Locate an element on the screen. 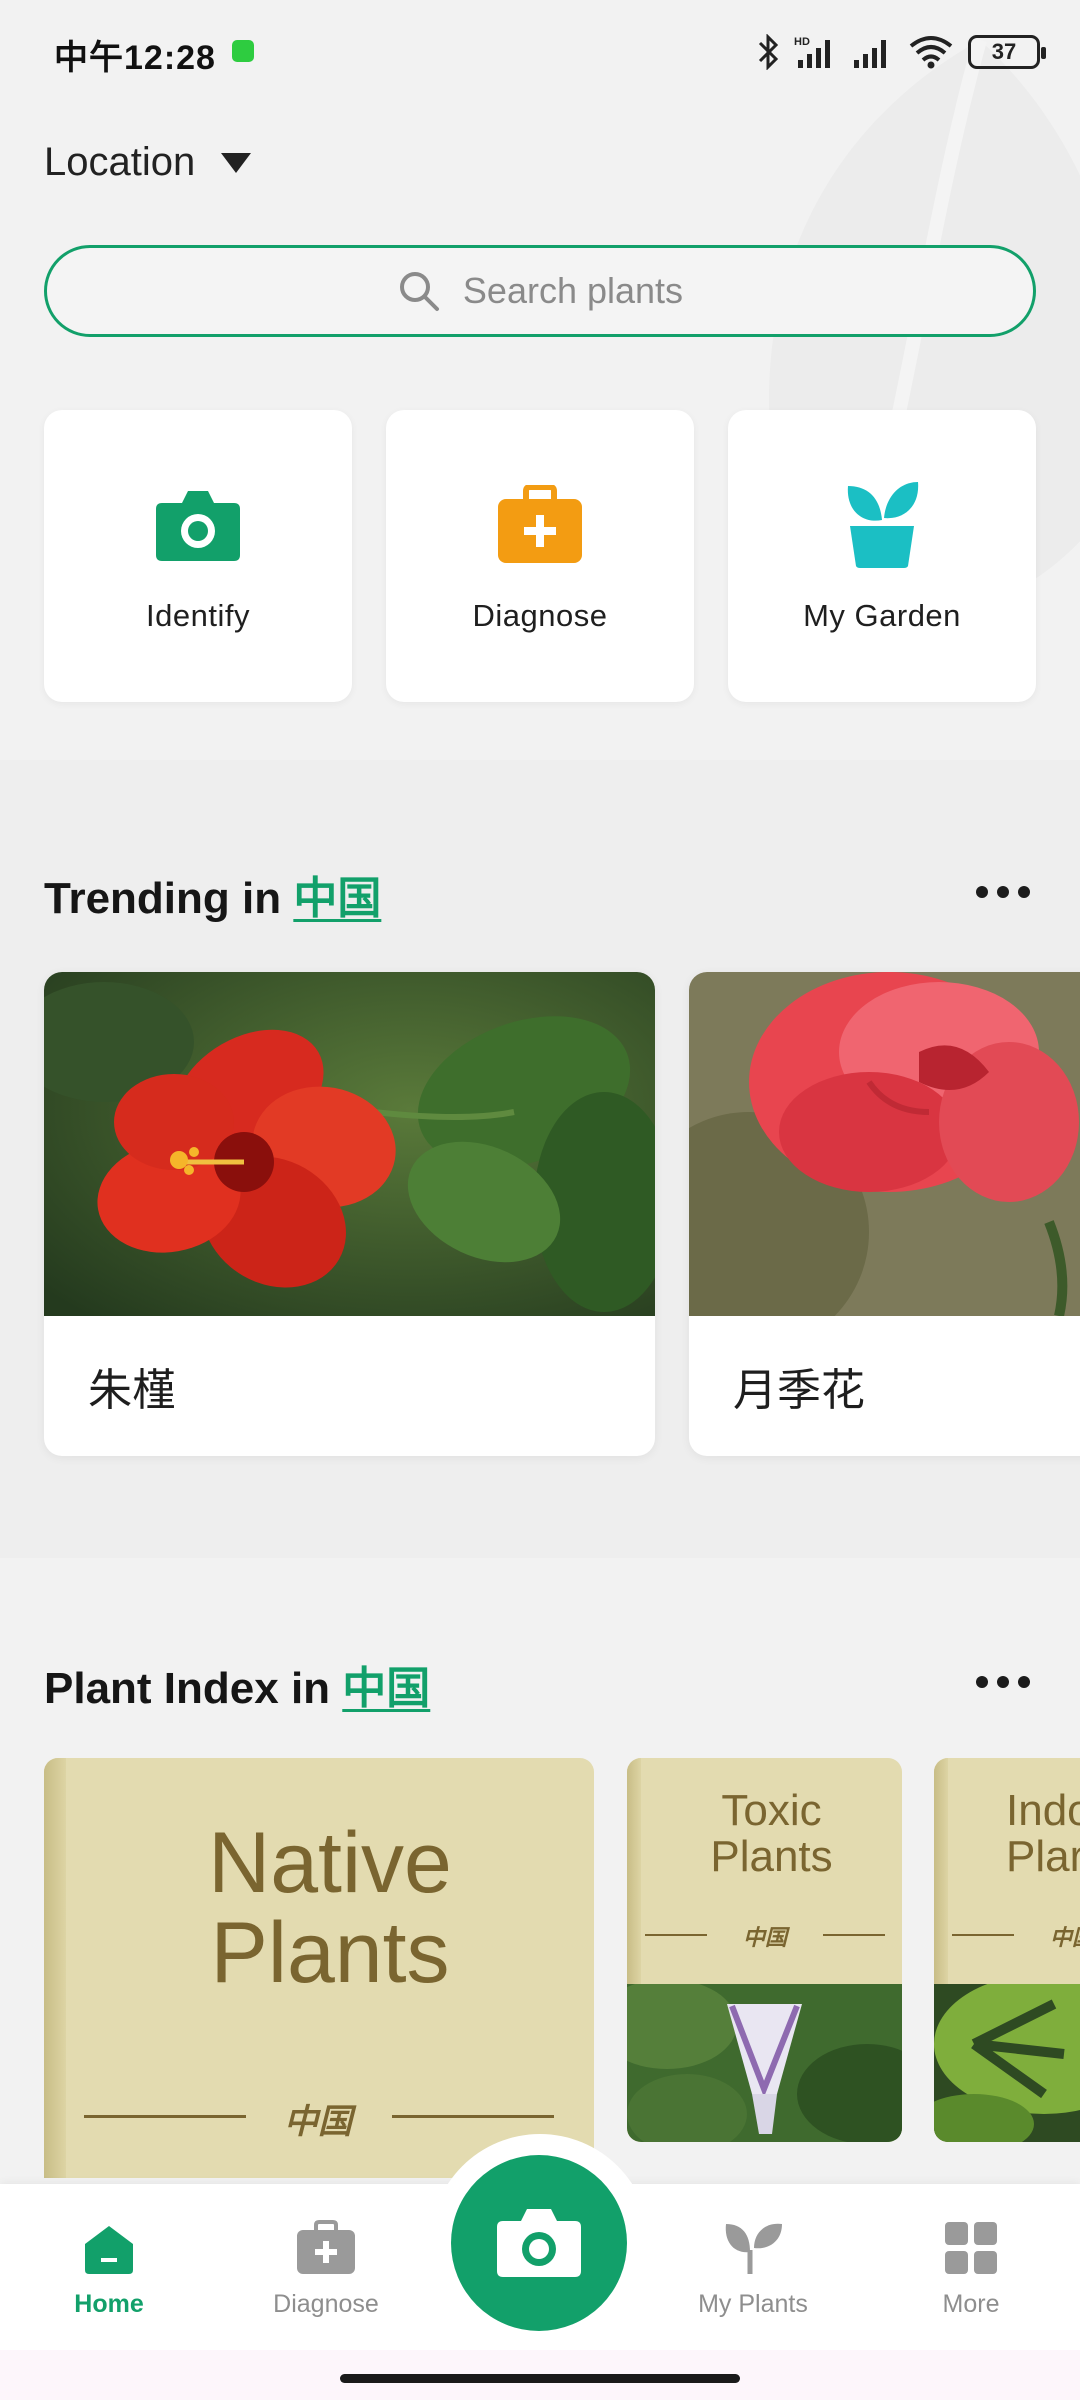 Image resolution: width=1080 pixels, height=2400 pixels. trending-title: Trending in 中国 is located at coordinates (212, 894).